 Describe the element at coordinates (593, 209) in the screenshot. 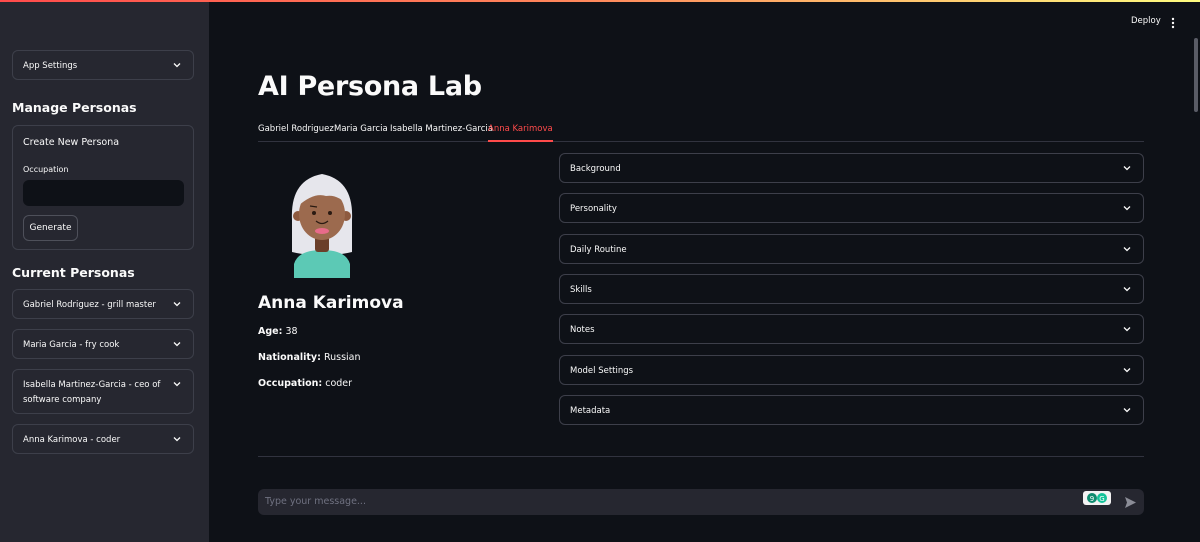

I see `section-label: Personality` at that location.